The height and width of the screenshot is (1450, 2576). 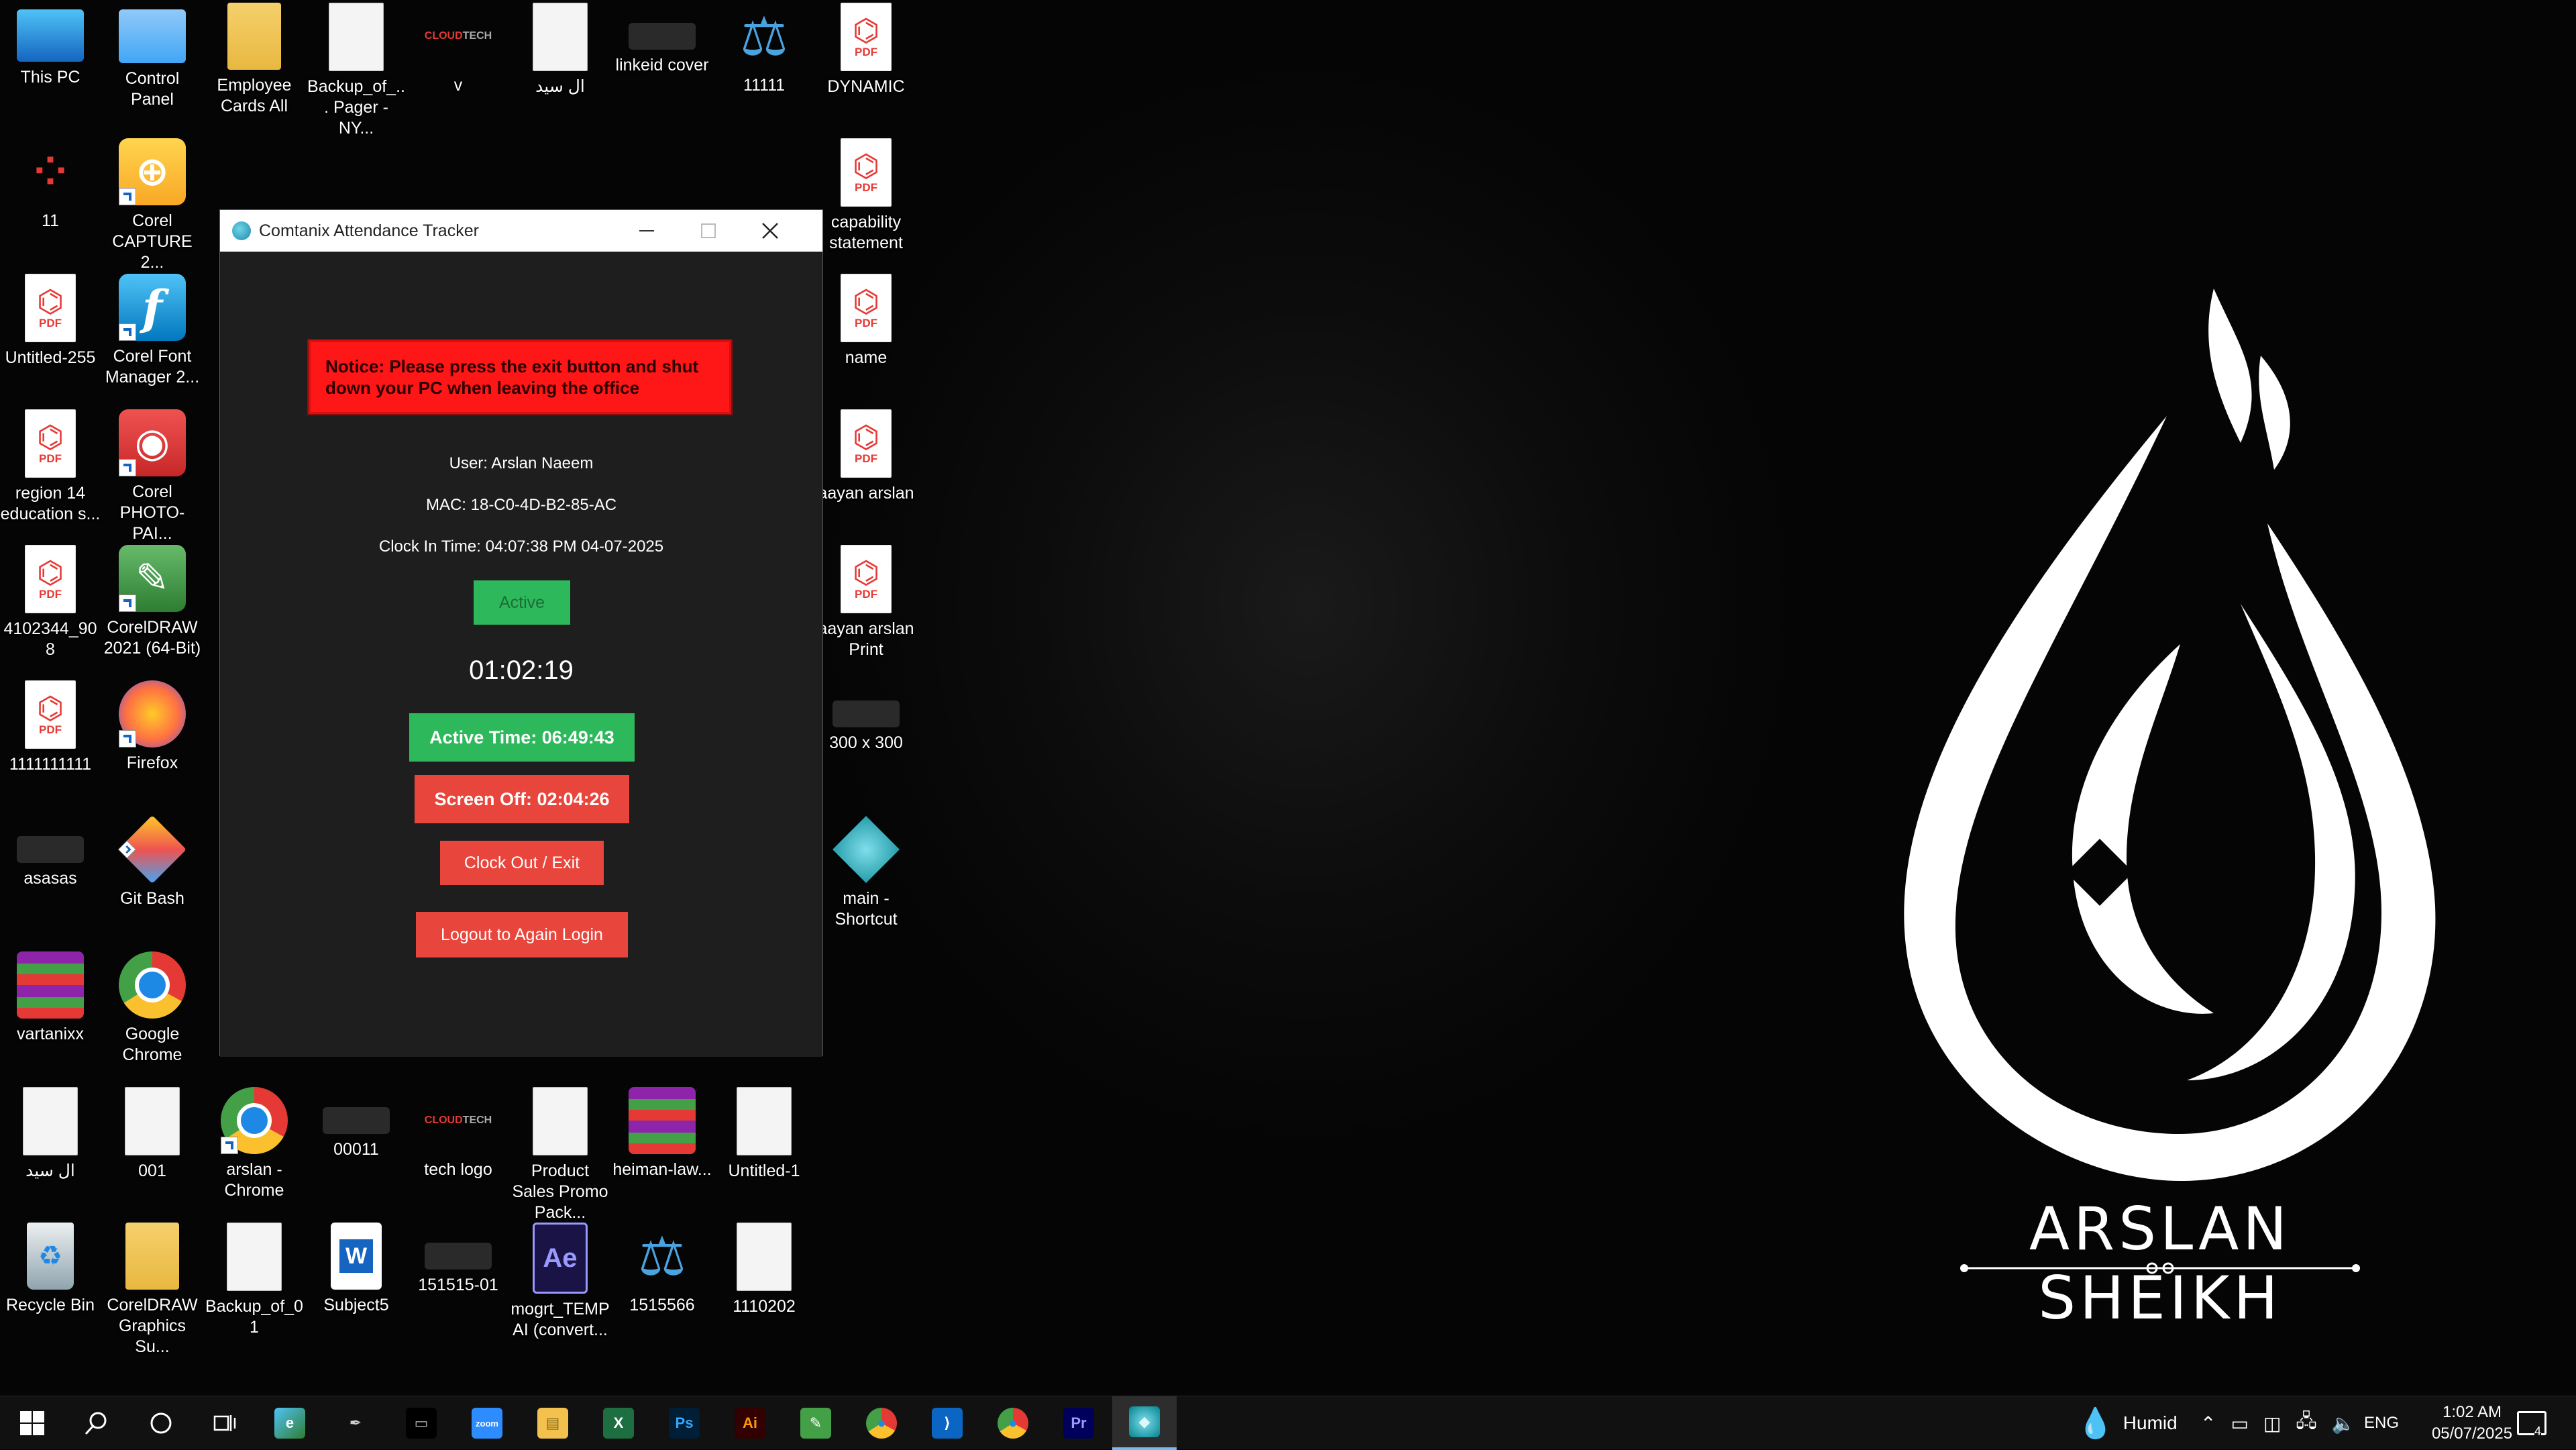 I want to click on taskbar-app-illustrator: Ai, so click(x=750, y=1423).